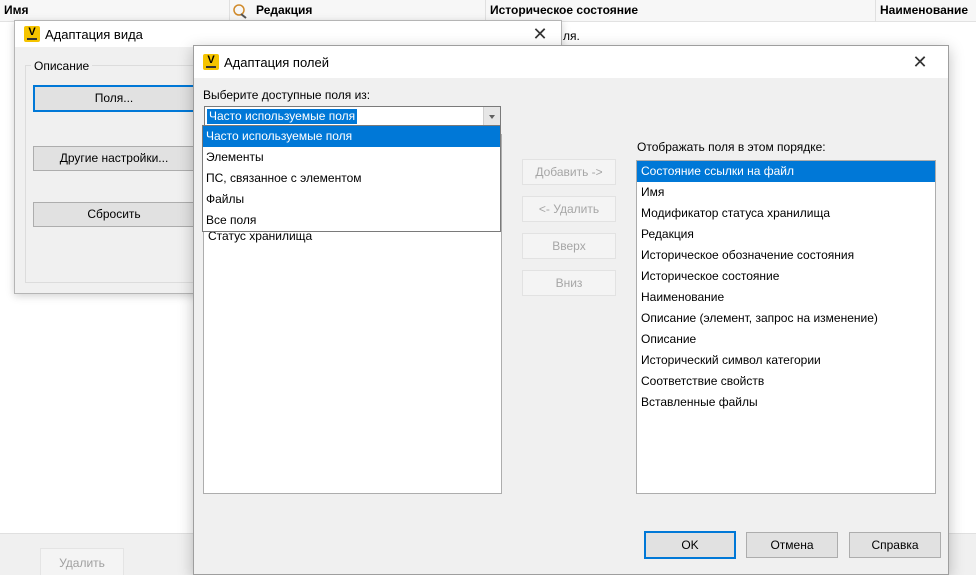 The width and height of the screenshot is (976, 575). I want to click on background-delete-button: Удалить, so click(82, 561).